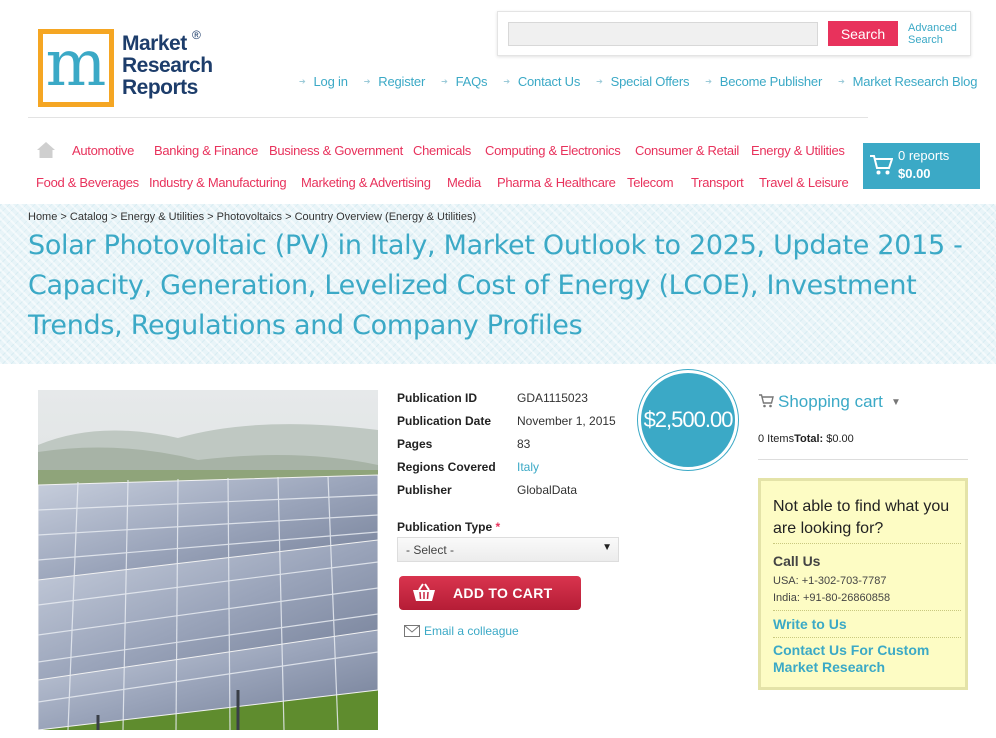 This screenshot has height=738, width=996. I want to click on shopping-cart-summary: 0 ItemsTotal: $0.00, so click(806, 439).